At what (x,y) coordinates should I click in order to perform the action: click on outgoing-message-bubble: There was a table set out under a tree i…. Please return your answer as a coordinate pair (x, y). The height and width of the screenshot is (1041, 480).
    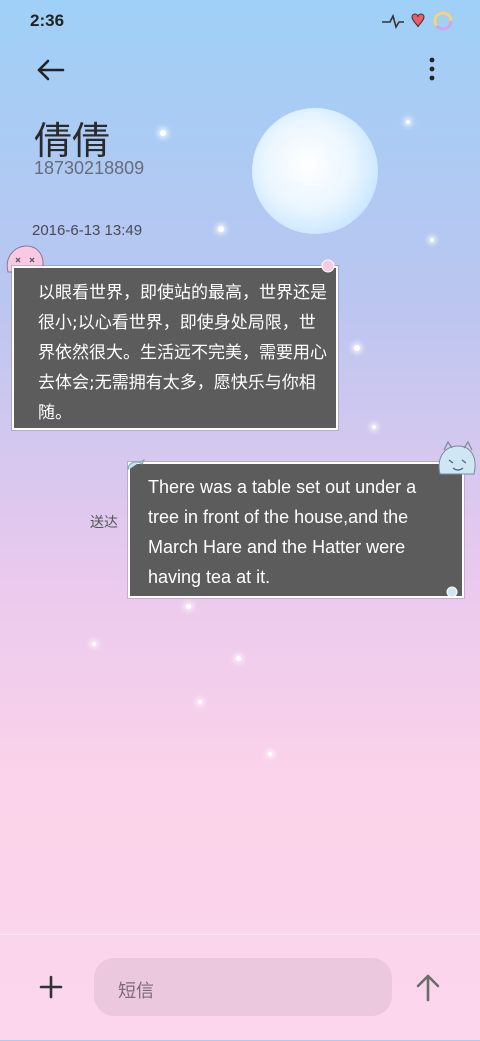
    Looking at the image, I should click on (296, 530).